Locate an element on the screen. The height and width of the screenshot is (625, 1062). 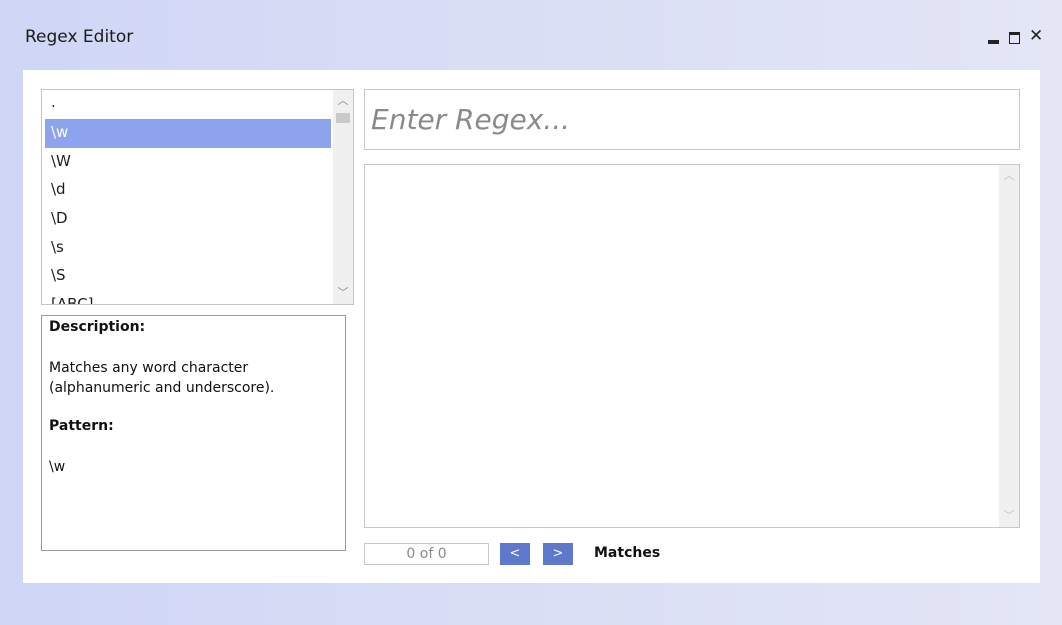
minimize-icon is located at coordinates (994, 38).